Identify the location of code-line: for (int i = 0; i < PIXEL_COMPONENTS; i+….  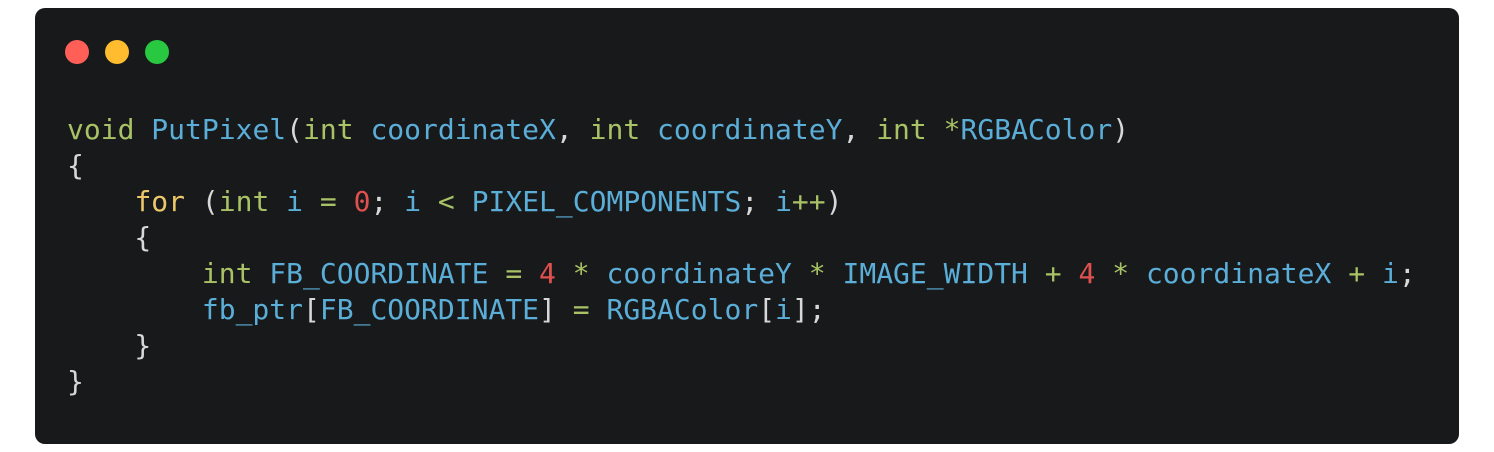
(741, 202).